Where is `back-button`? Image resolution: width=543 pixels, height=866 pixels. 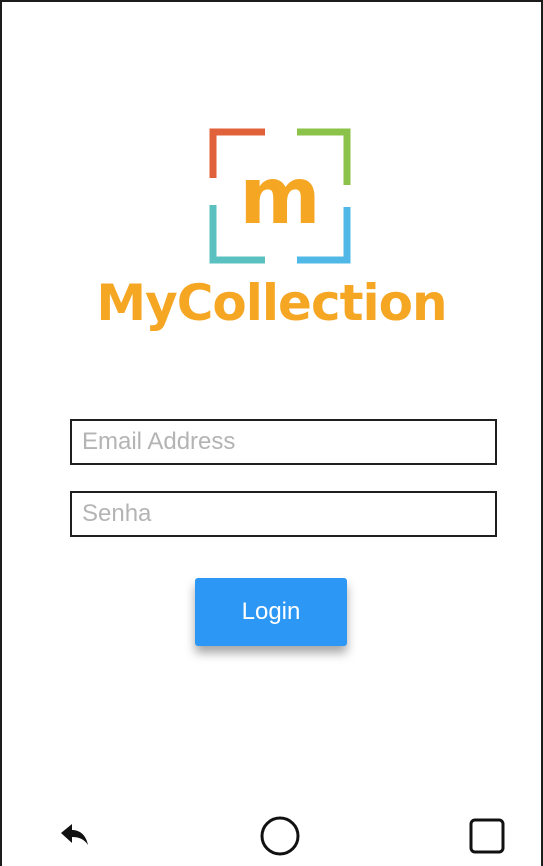
back-button is located at coordinates (75, 836).